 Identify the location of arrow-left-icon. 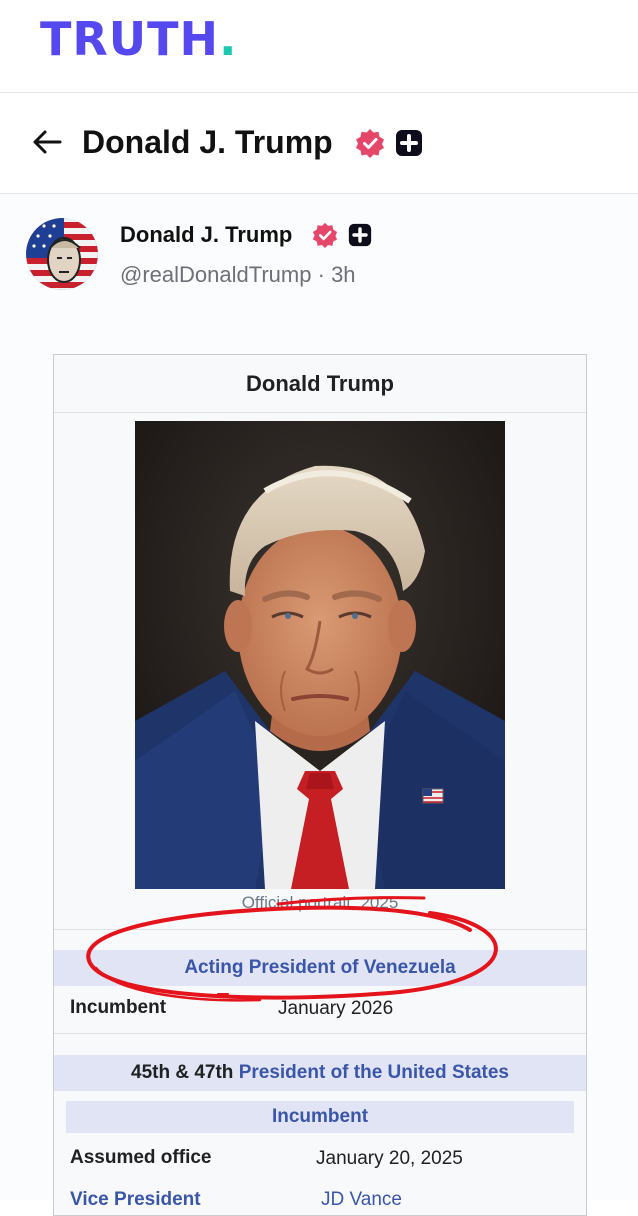
(47, 142).